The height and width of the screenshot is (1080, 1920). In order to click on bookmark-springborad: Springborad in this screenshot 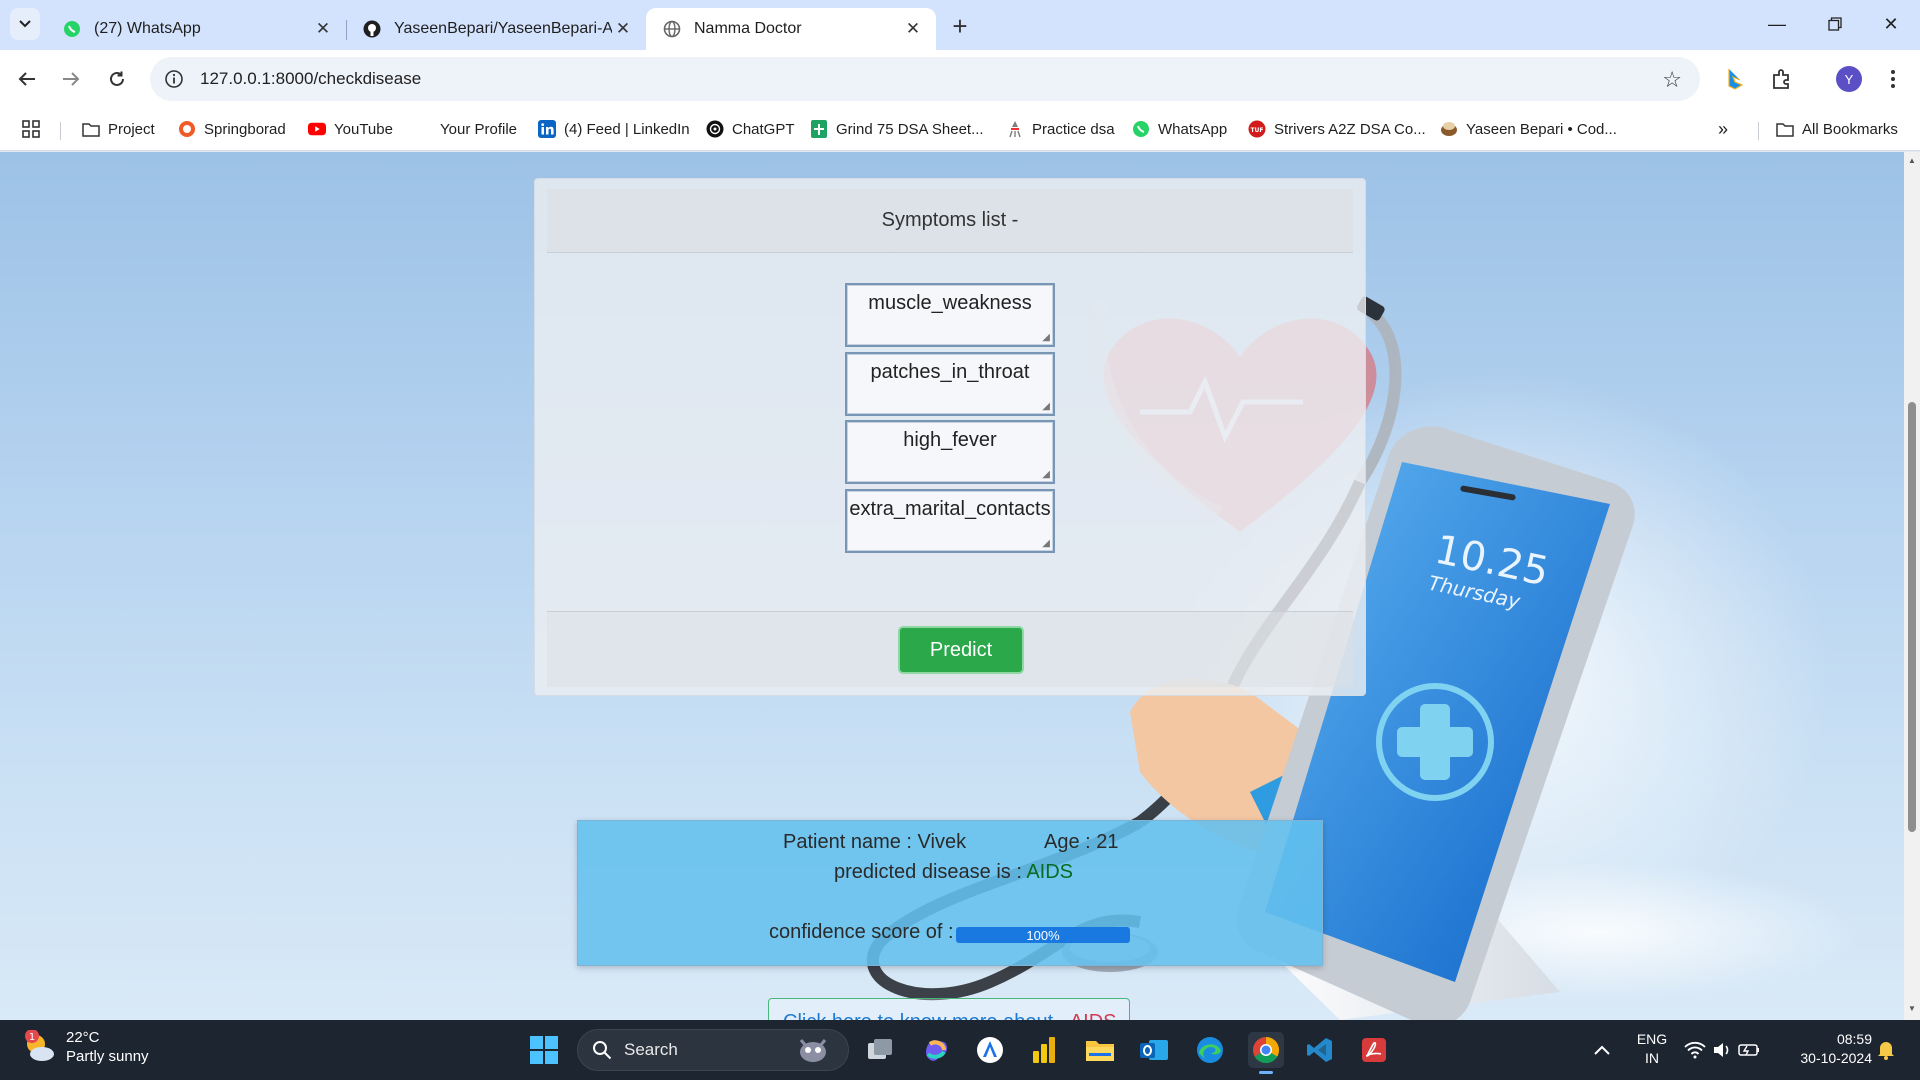, I will do `click(232, 129)`.